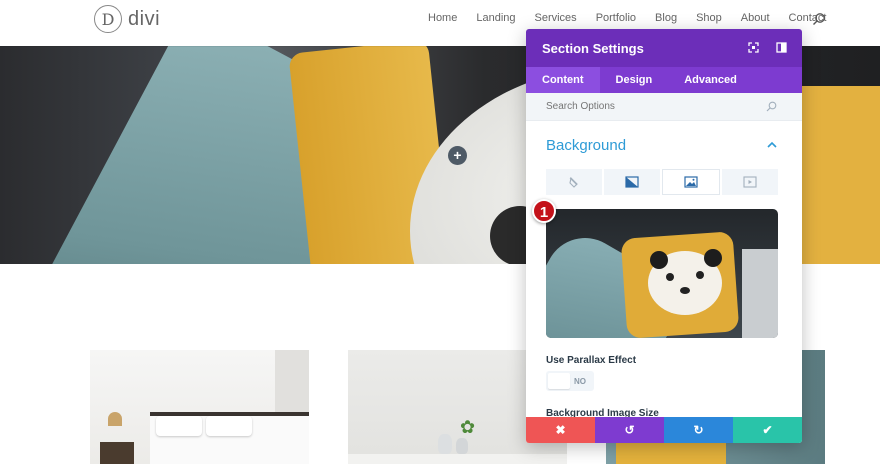 The height and width of the screenshot is (464, 880). What do you see at coordinates (457, 459) in the screenshot?
I see `table` at bounding box center [457, 459].